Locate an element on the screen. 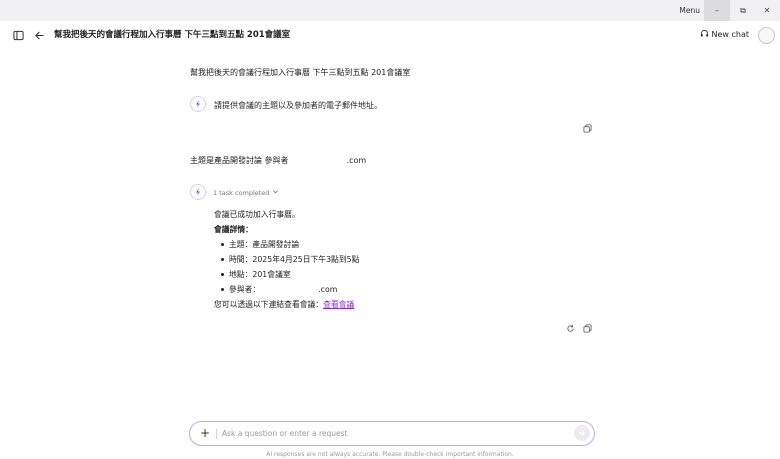  response-details-heading: 會議詳情： is located at coordinates (233, 229).